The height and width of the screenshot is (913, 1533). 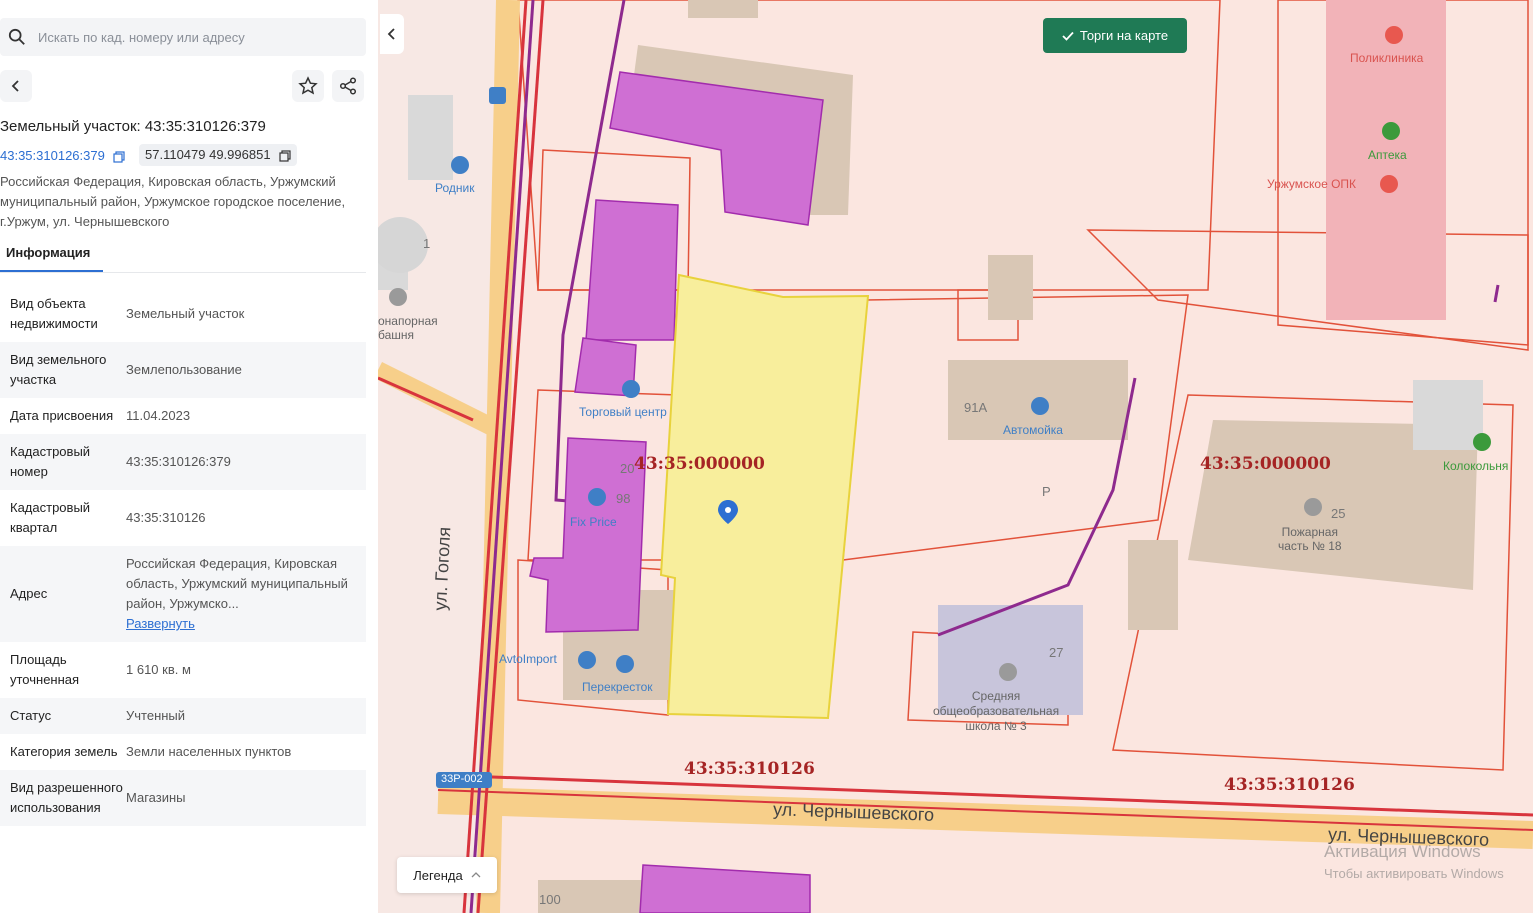 What do you see at coordinates (455, 188) in the screenshot?
I see `label-rodnik: Родник` at bounding box center [455, 188].